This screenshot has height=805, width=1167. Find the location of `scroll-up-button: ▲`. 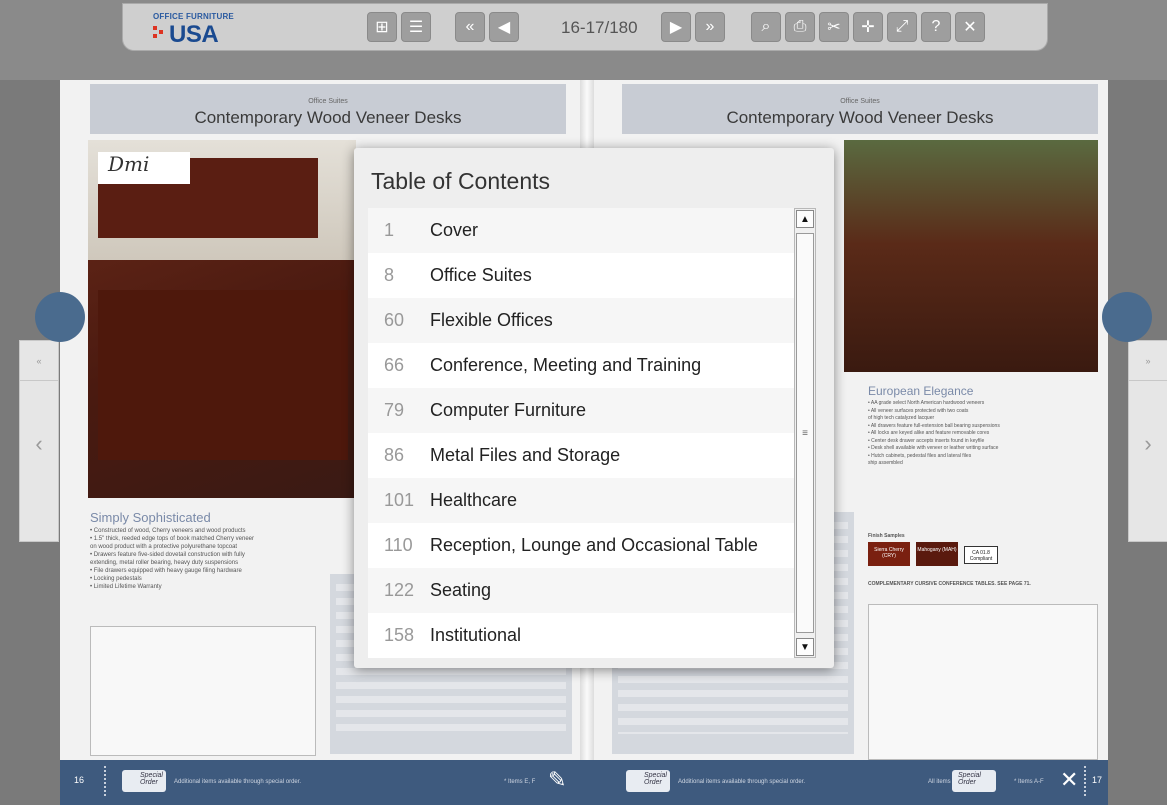

scroll-up-button: ▲ is located at coordinates (805, 219).